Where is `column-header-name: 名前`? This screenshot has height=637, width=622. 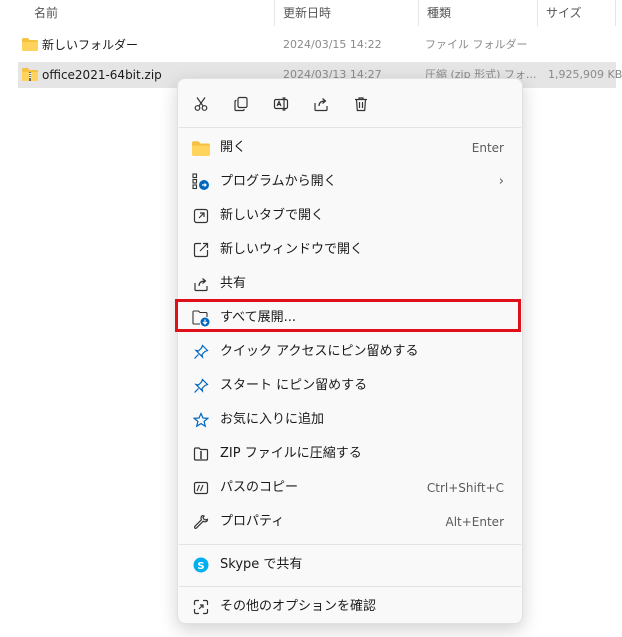 column-header-name: 名前 is located at coordinates (150, 13).